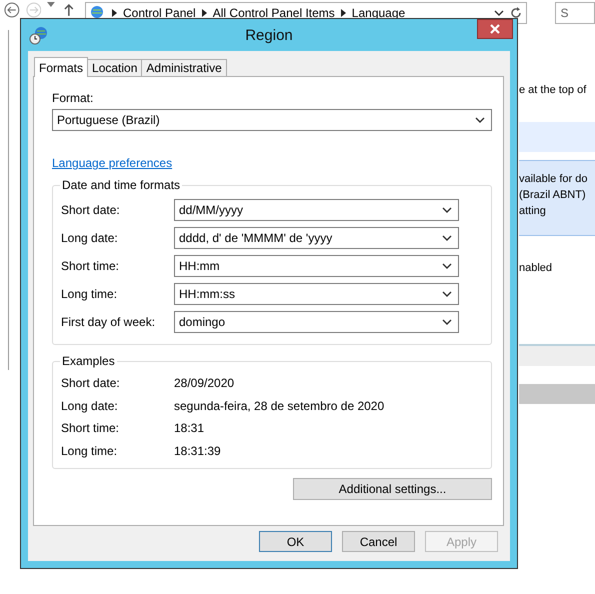  Describe the element at coordinates (91, 383) in the screenshot. I see `example-label: Short date:` at that location.